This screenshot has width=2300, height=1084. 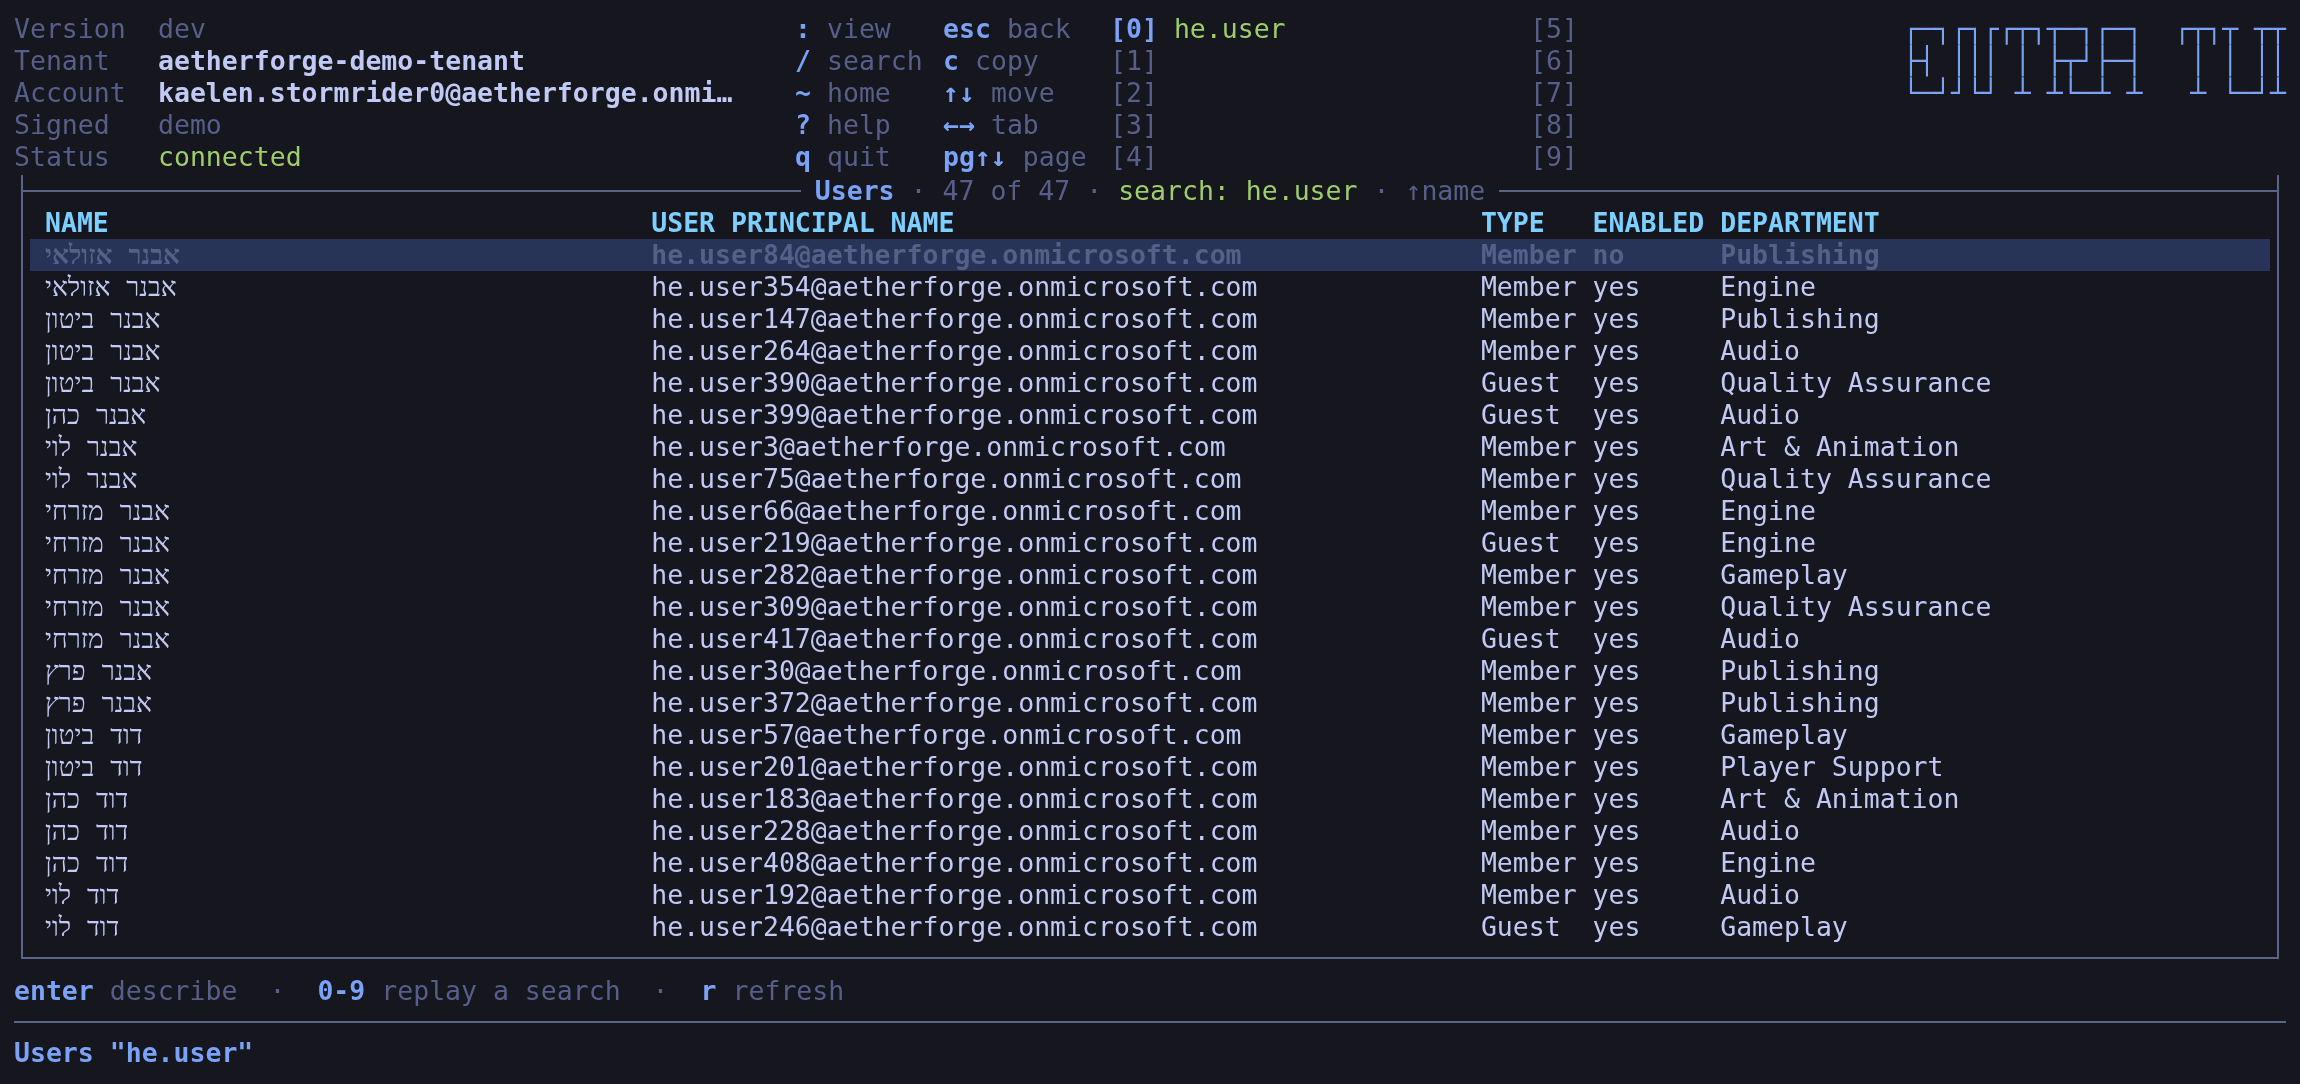 I want to click on table-cell-text: he.user201@aetherforge.onmicrosoft.com, so click(x=955, y=767).